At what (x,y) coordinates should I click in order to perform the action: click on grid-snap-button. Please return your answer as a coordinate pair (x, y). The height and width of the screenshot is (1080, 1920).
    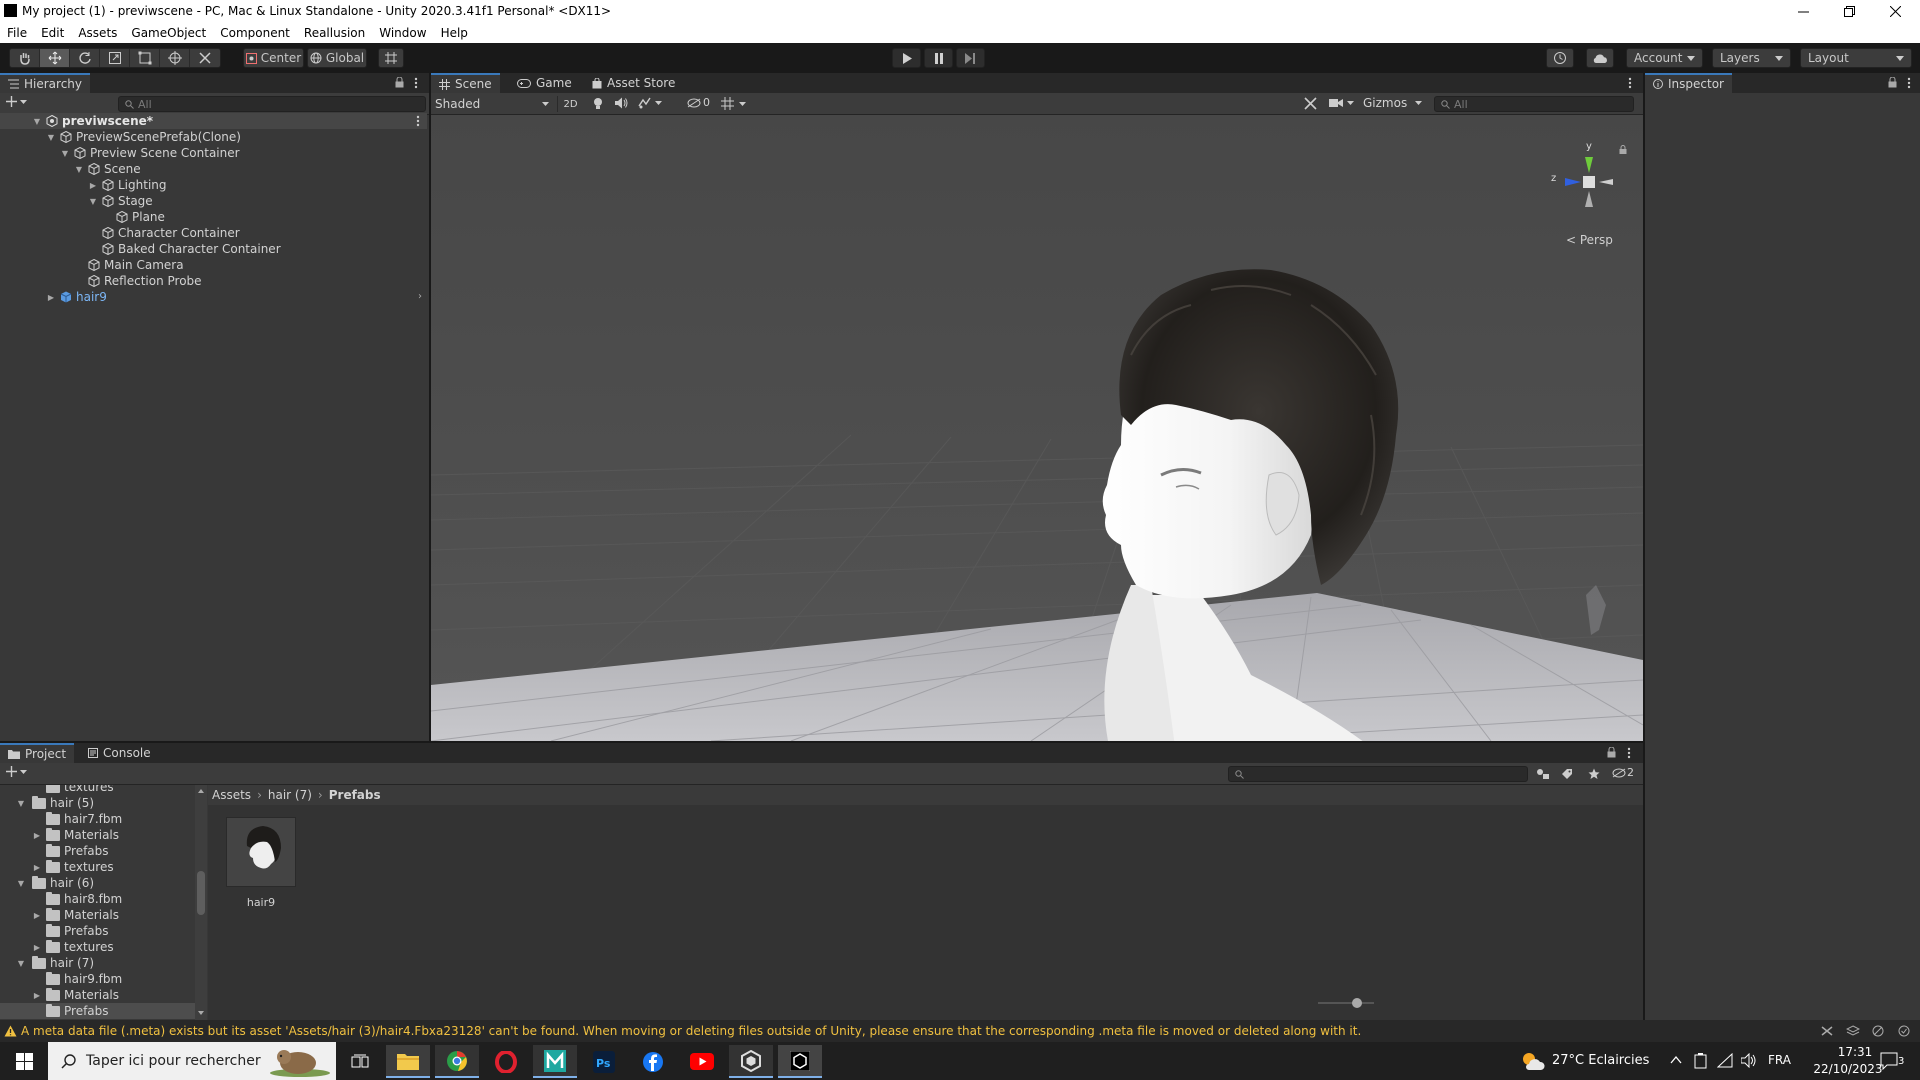
    Looking at the image, I should click on (391, 58).